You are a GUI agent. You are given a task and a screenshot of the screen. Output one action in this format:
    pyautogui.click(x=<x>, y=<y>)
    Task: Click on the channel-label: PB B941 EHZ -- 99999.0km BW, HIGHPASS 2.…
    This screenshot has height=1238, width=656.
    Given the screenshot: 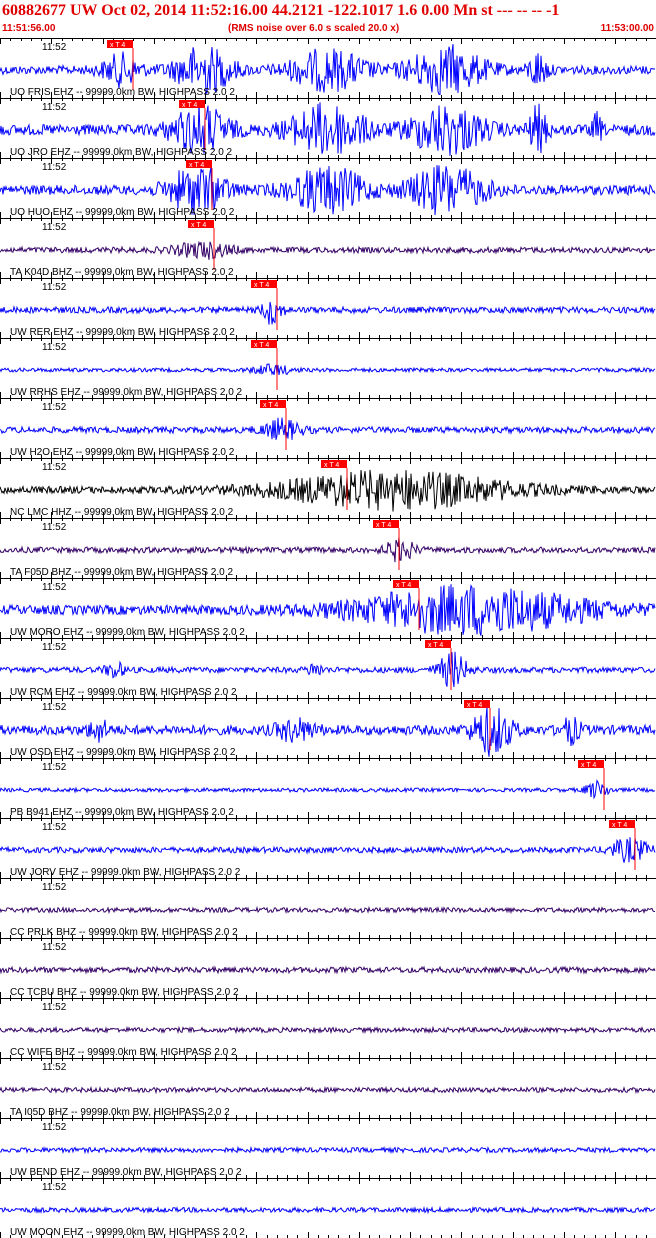 What is the action you would take?
    pyautogui.click(x=122, y=812)
    